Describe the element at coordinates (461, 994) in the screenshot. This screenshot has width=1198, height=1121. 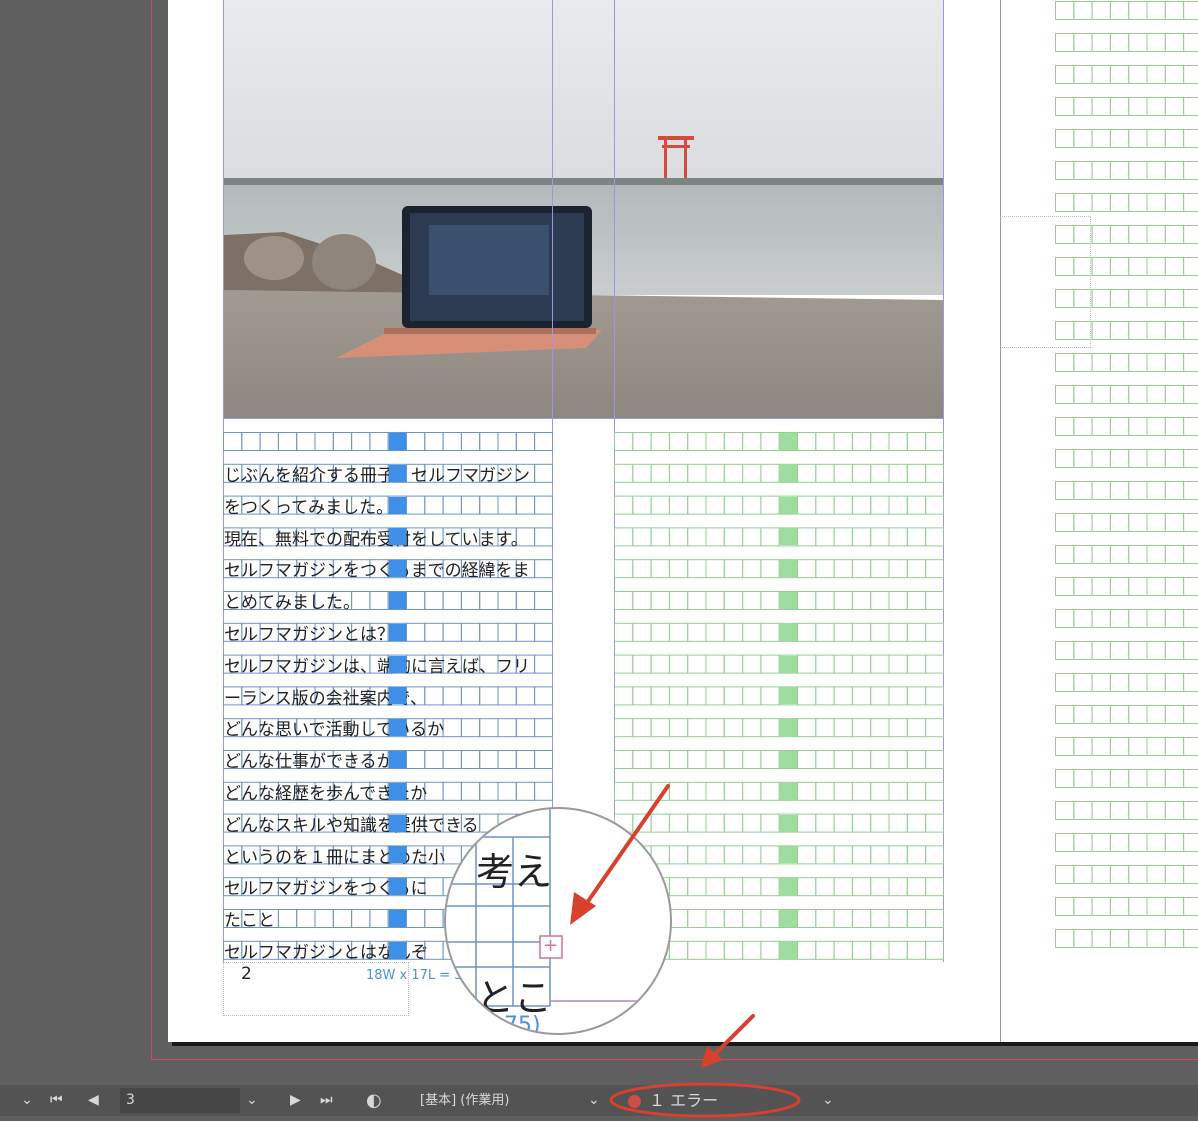
I see `magnifier-char-3: ら` at that location.